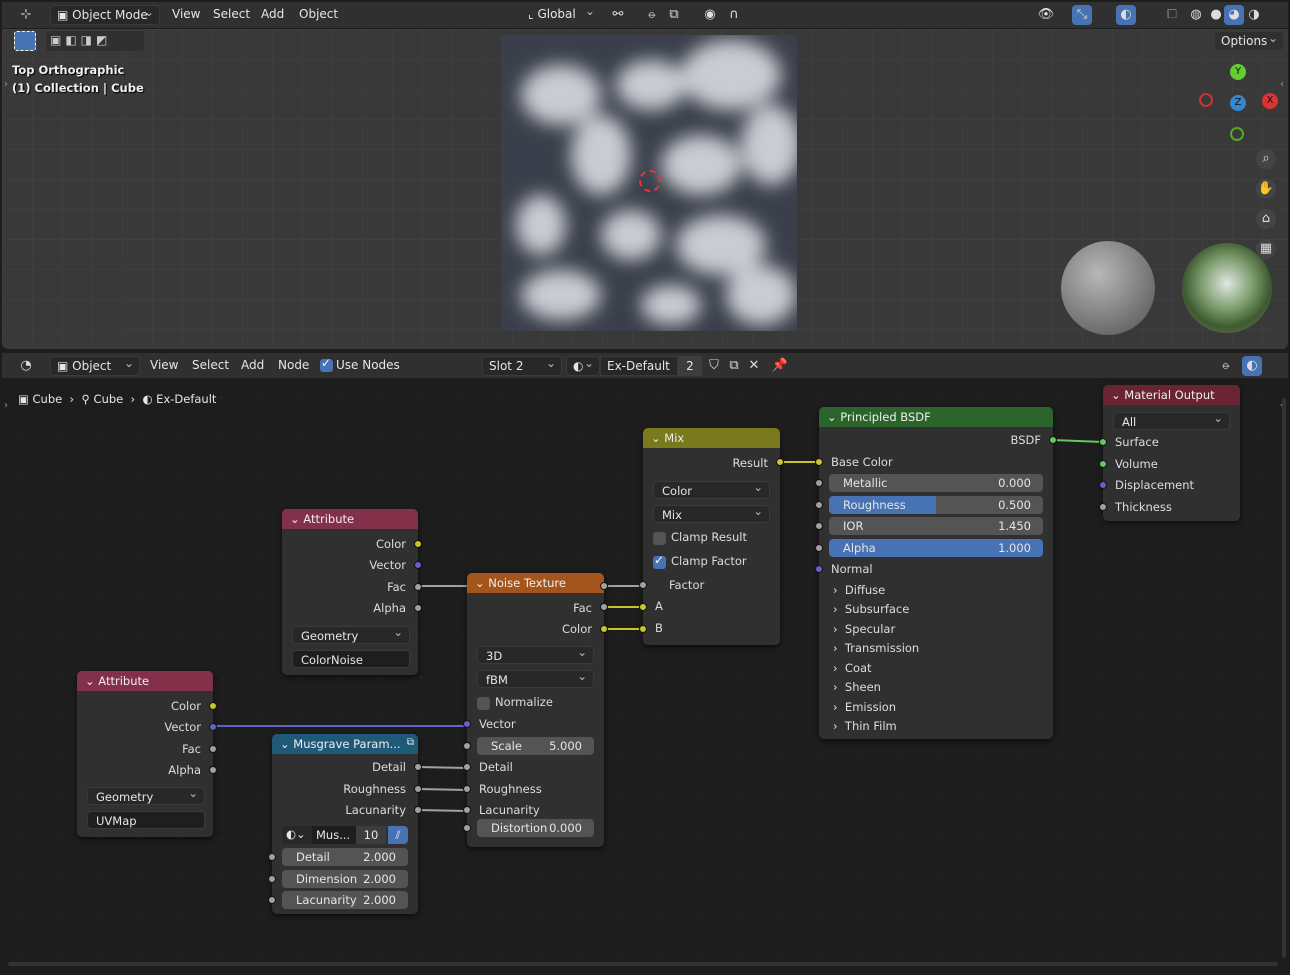  I want to click on mix-blend-dropdown: Mix, so click(711, 513).